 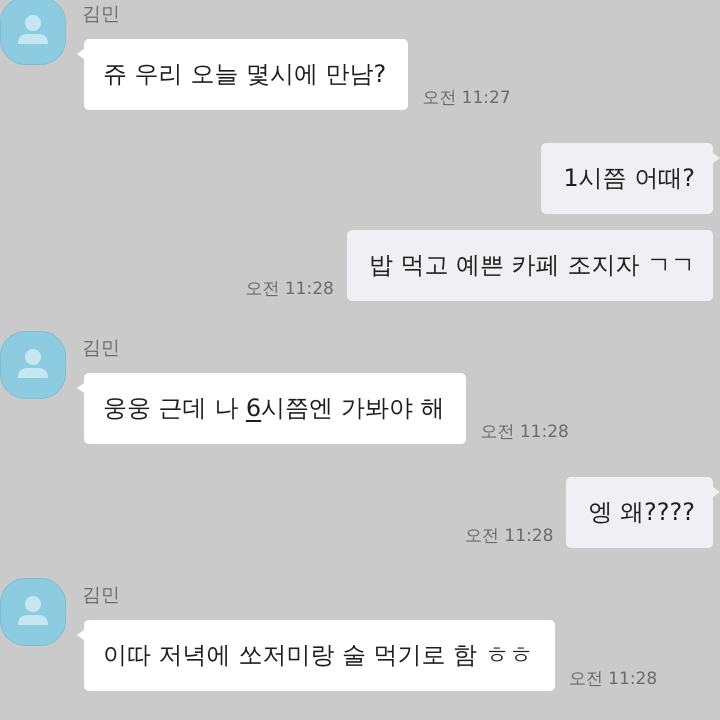 What do you see at coordinates (466, 98) in the screenshot?
I see `message-time: 오전 11:27` at bounding box center [466, 98].